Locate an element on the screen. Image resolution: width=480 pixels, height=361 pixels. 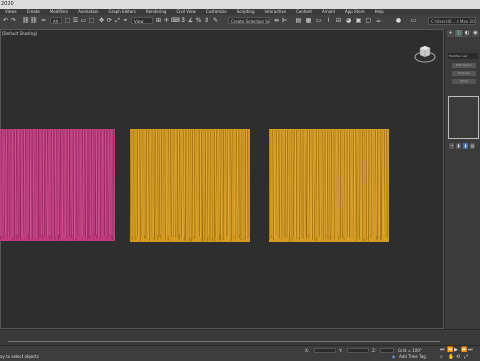
angle-snap-icon: ∡ is located at coordinates (190, 21).